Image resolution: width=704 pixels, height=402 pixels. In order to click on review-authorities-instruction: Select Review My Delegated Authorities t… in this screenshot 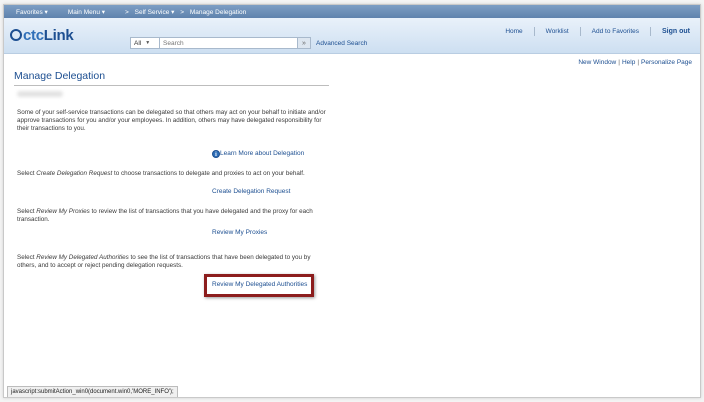, I will do `click(164, 261)`.